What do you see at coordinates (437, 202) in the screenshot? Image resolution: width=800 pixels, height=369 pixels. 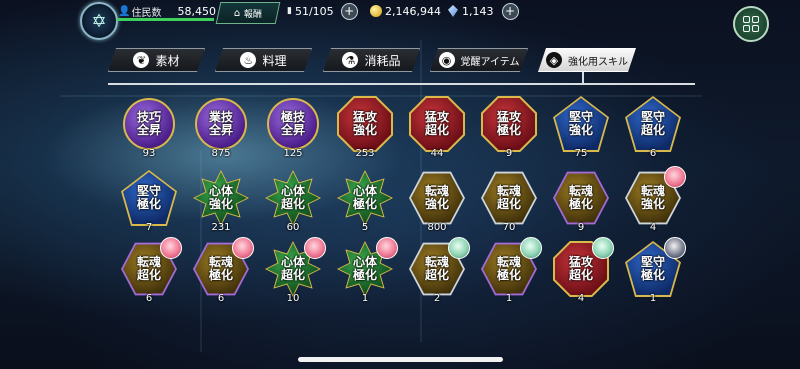 I see `skill-item: 転魂 強化 800` at bounding box center [437, 202].